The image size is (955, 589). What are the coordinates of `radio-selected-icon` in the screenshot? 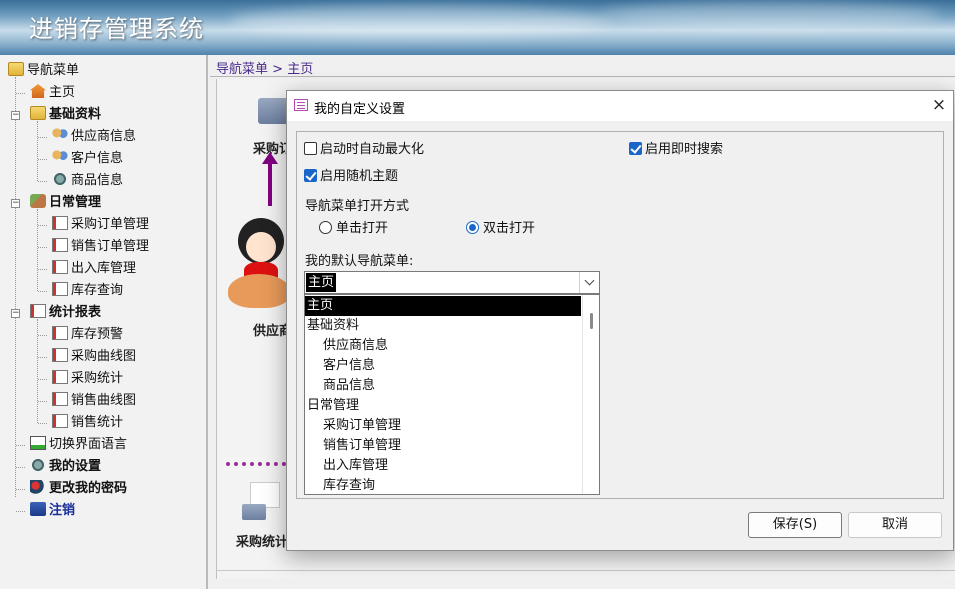 It's located at (472, 227).